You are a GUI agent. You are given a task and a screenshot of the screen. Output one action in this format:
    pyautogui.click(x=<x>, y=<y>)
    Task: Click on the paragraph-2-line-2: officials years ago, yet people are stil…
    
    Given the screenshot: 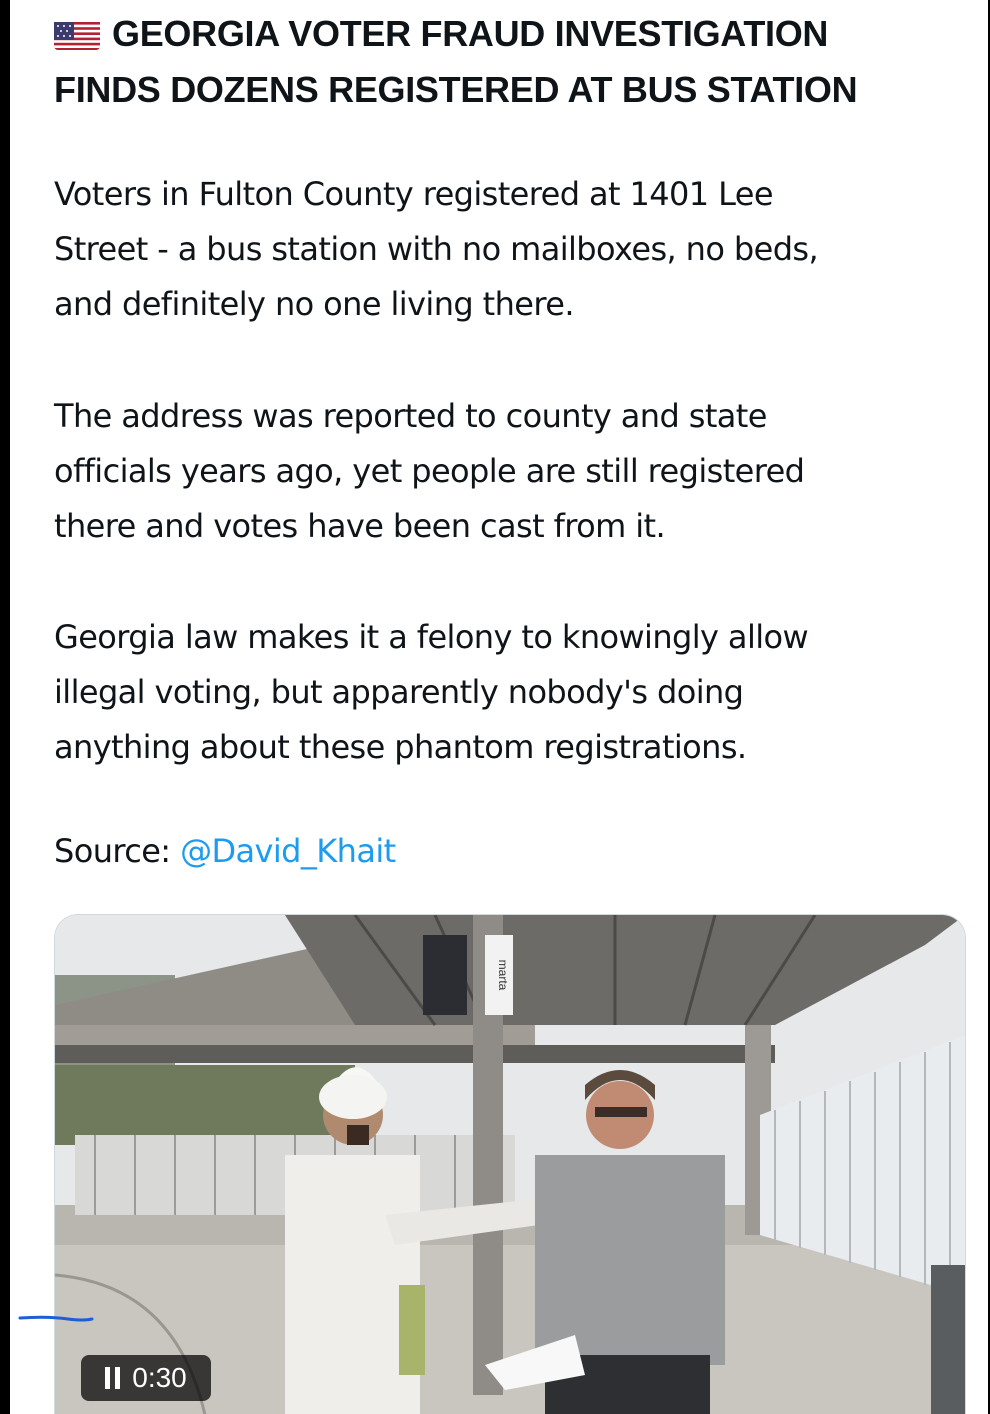 What is the action you would take?
    pyautogui.click(x=429, y=471)
    